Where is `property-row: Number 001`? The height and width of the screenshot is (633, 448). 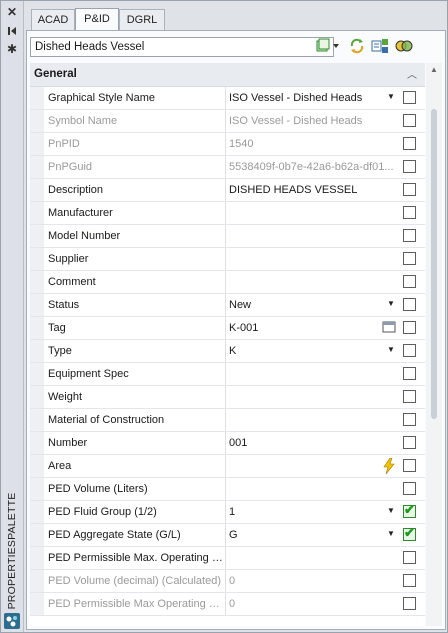
property-row: Number 001 is located at coordinates (227, 443).